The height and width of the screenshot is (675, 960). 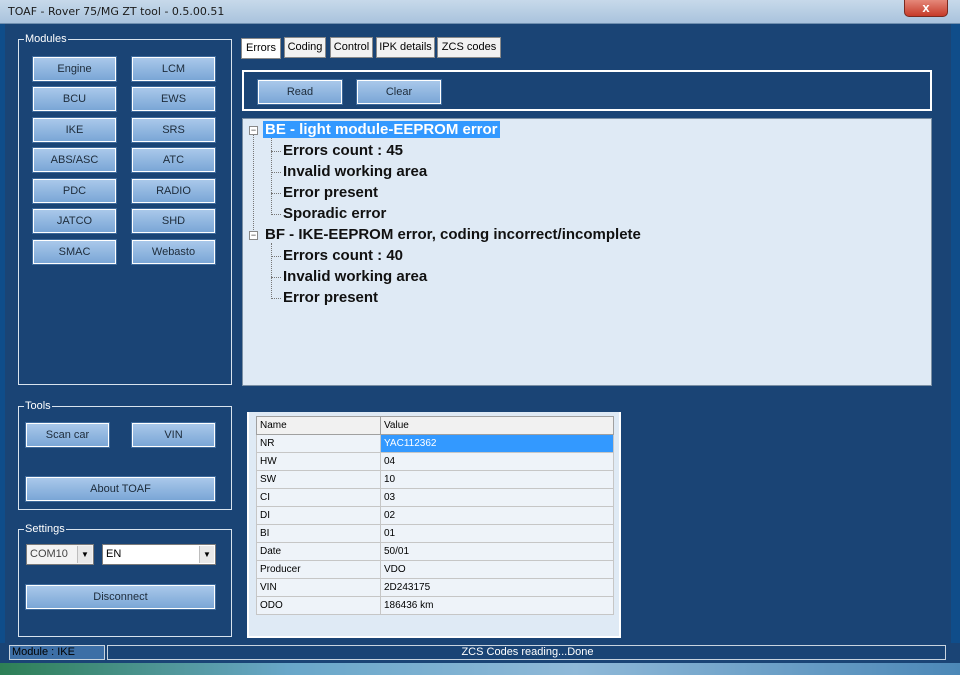 I want to click on scan-car-button: Scan car, so click(x=67, y=435).